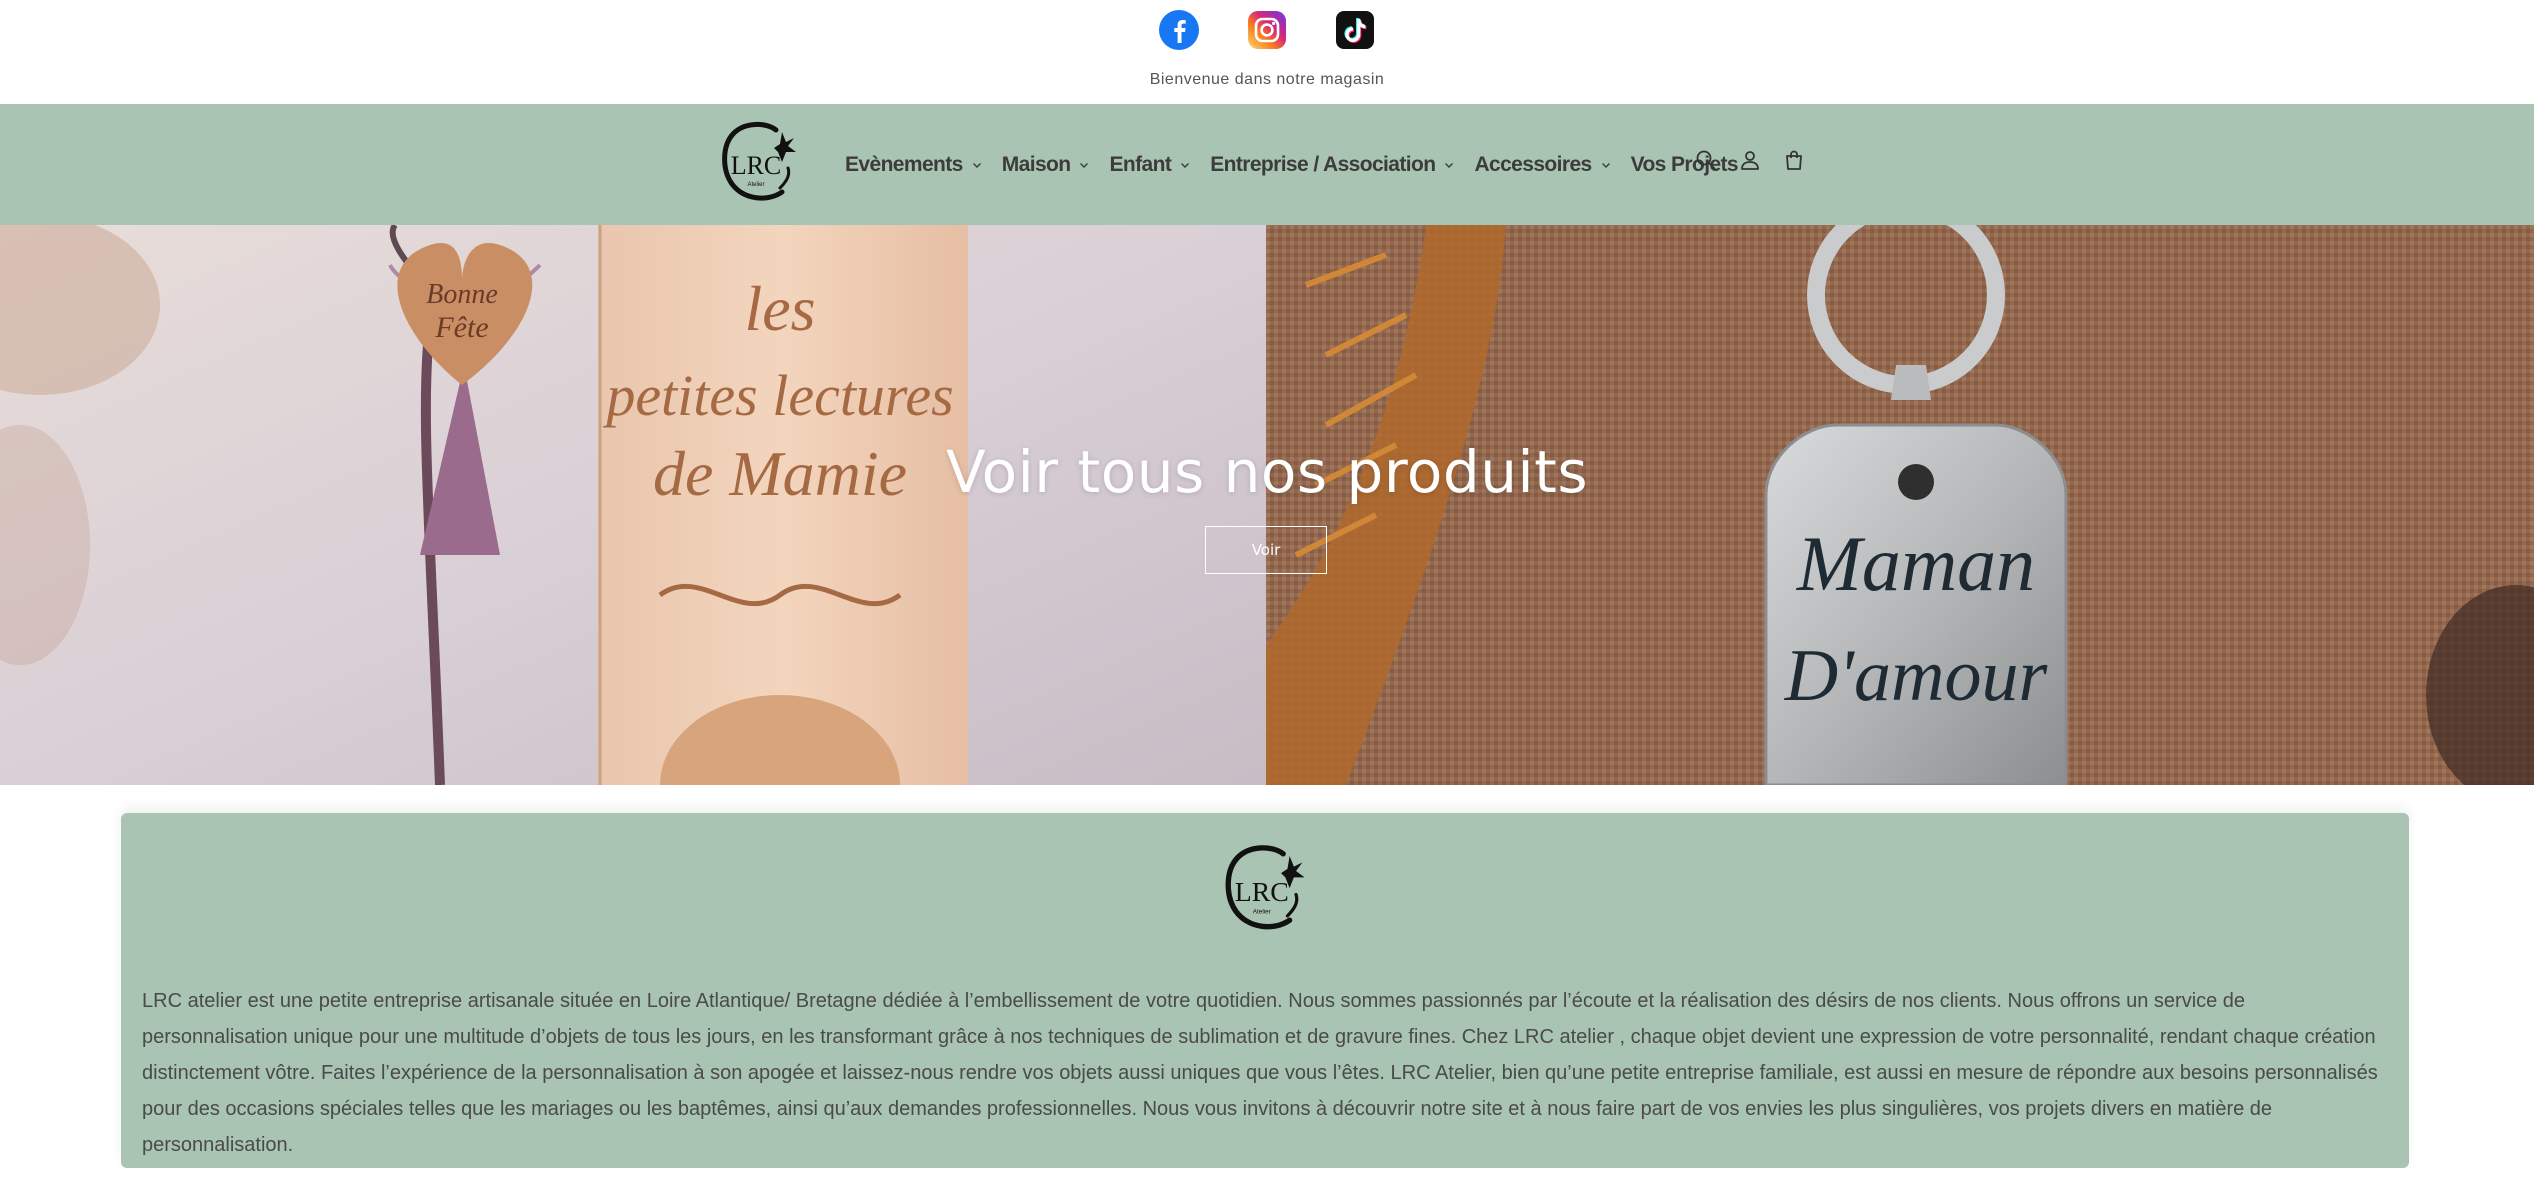  I want to click on hero-right-line2: D'amour, so click(1916, 676).